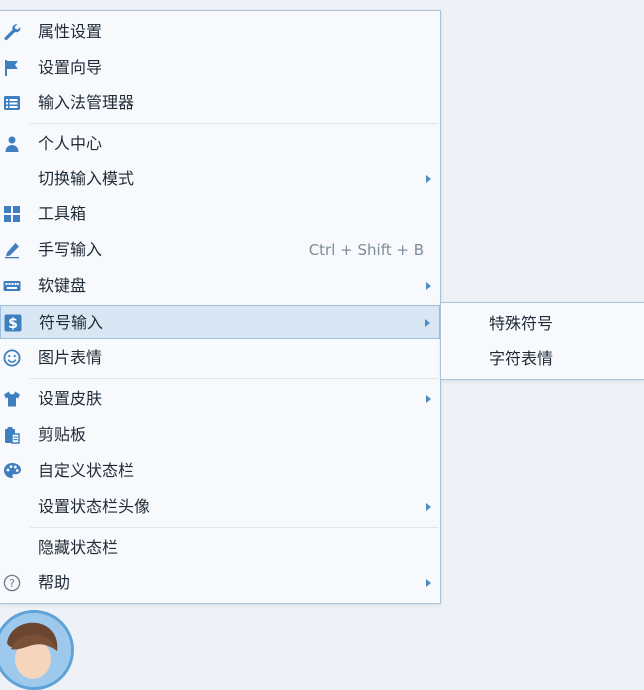 This screenshot has width=644, height=690. What do you see at coordinates (70, 143) in the screenshot?
I see `menu-item-label: 个人中心` at bounding box center [70, 143].